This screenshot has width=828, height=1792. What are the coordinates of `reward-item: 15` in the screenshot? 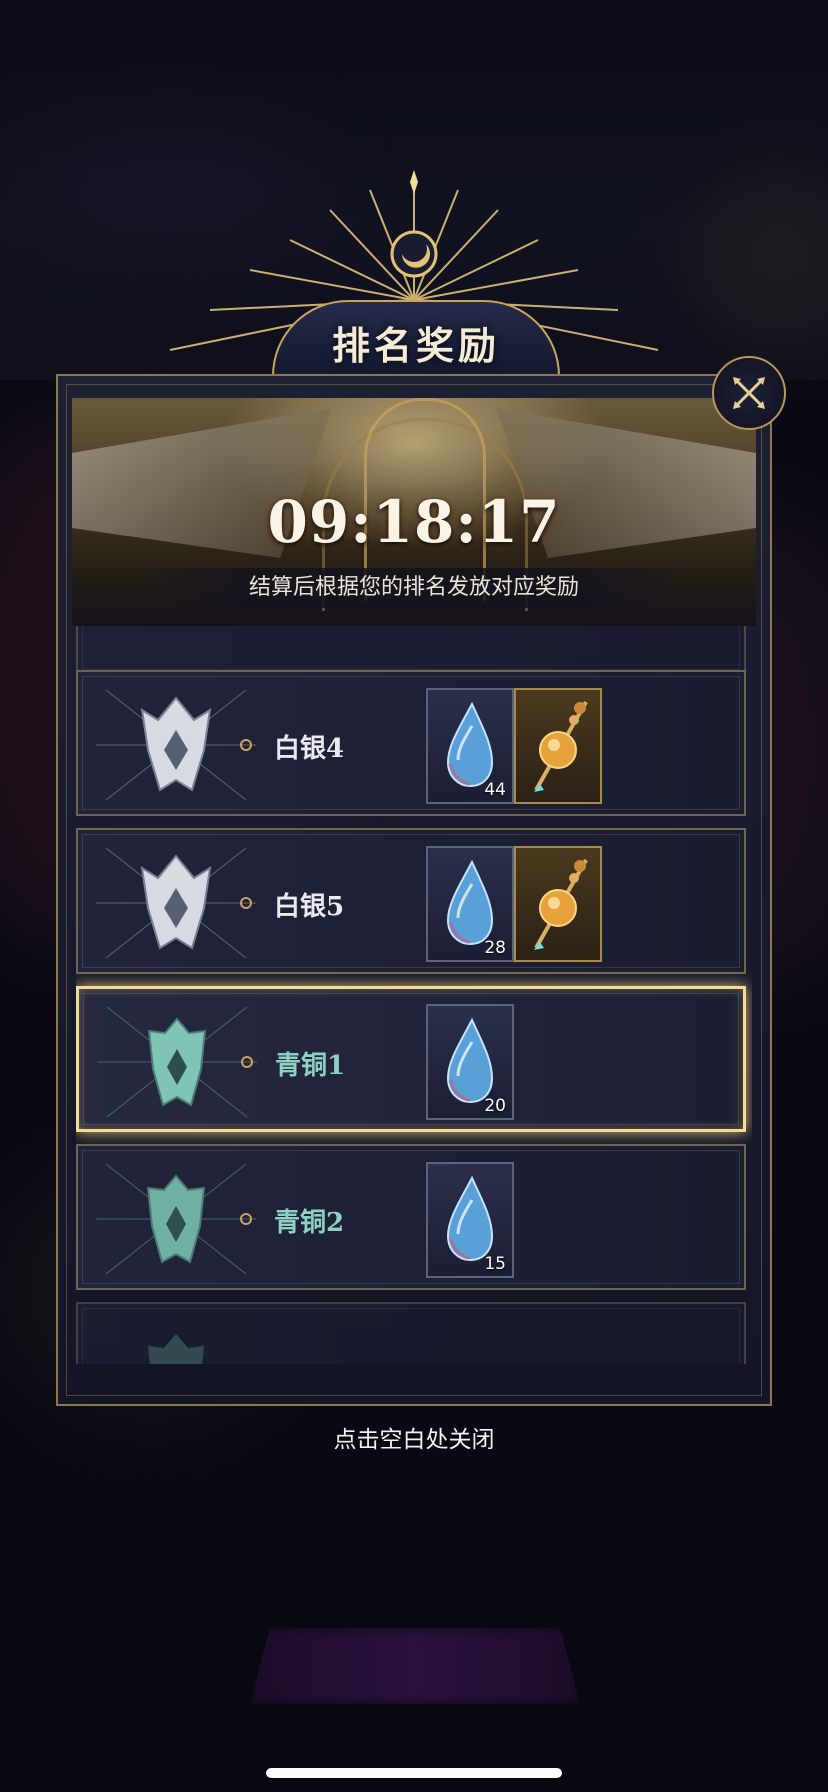 It's located at (470, 1220).